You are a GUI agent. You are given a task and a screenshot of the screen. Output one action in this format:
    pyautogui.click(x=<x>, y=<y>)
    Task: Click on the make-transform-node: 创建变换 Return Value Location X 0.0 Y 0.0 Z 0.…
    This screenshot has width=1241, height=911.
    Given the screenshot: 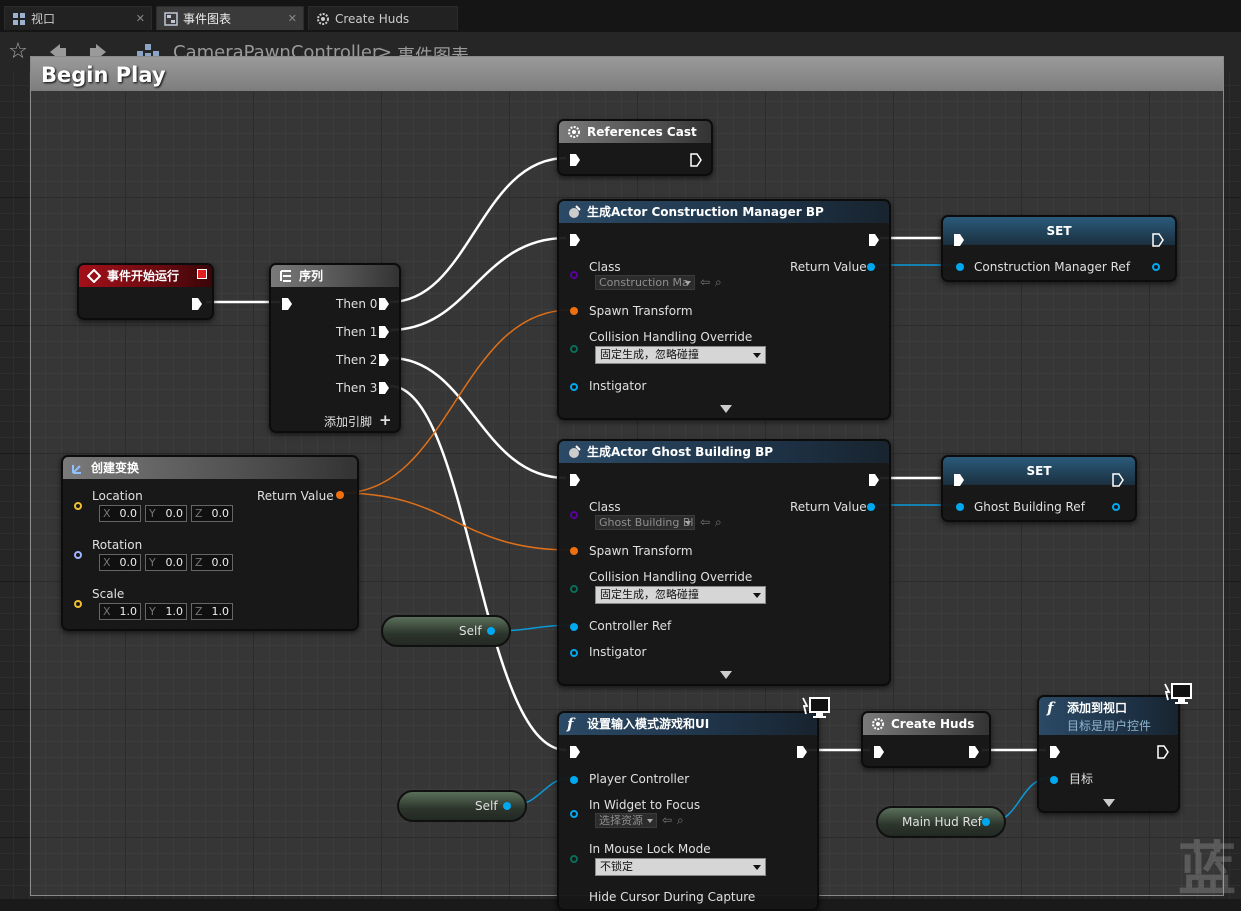 What is the action you would take?
    pyautogui.click(x=210, y=543)
    